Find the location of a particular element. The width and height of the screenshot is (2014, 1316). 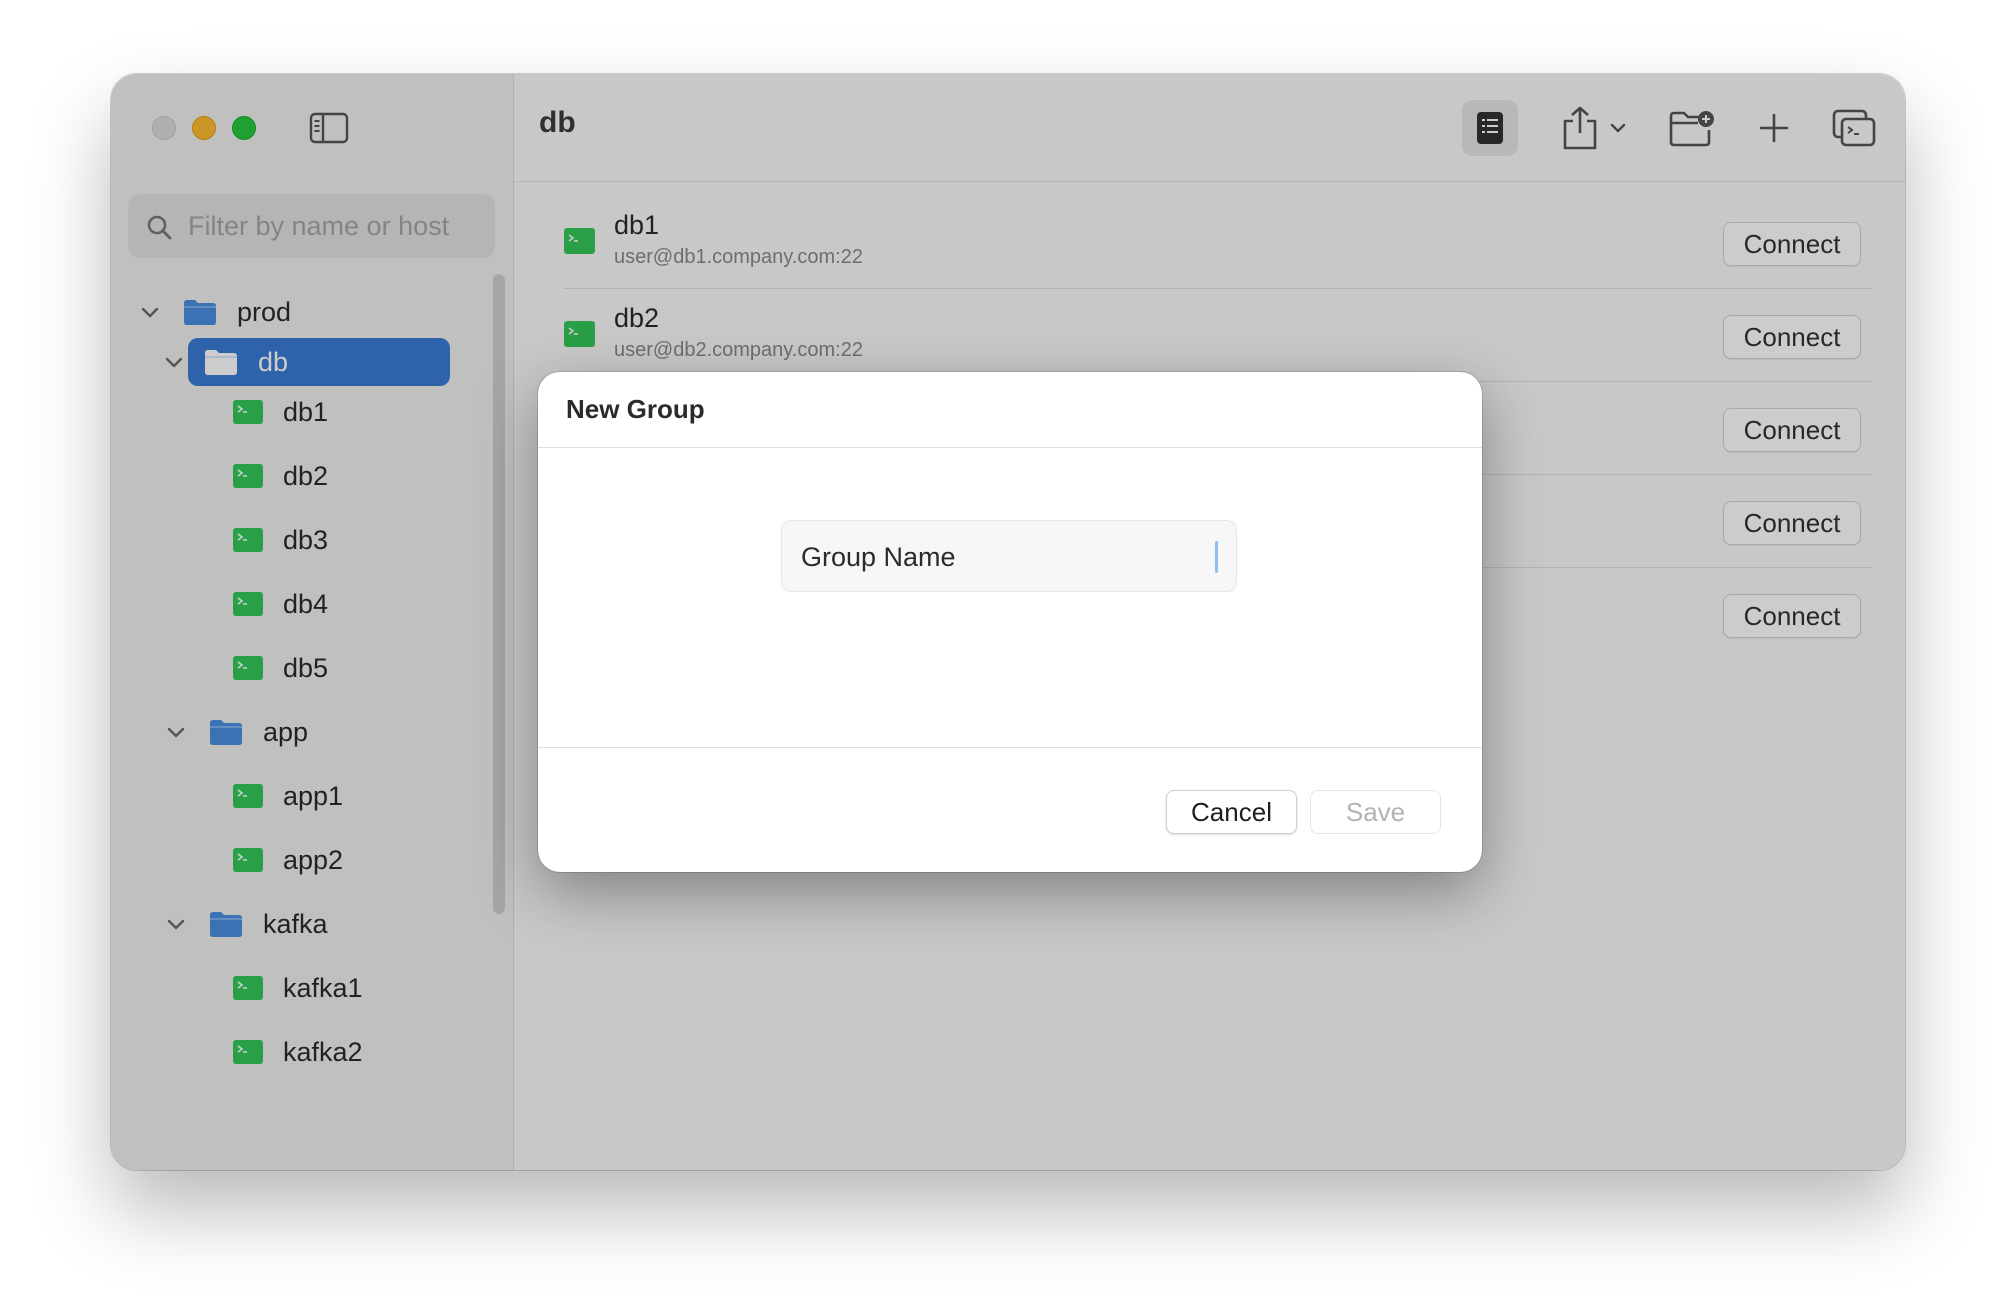

save-button: Save is located at coordinates (1375, 812).